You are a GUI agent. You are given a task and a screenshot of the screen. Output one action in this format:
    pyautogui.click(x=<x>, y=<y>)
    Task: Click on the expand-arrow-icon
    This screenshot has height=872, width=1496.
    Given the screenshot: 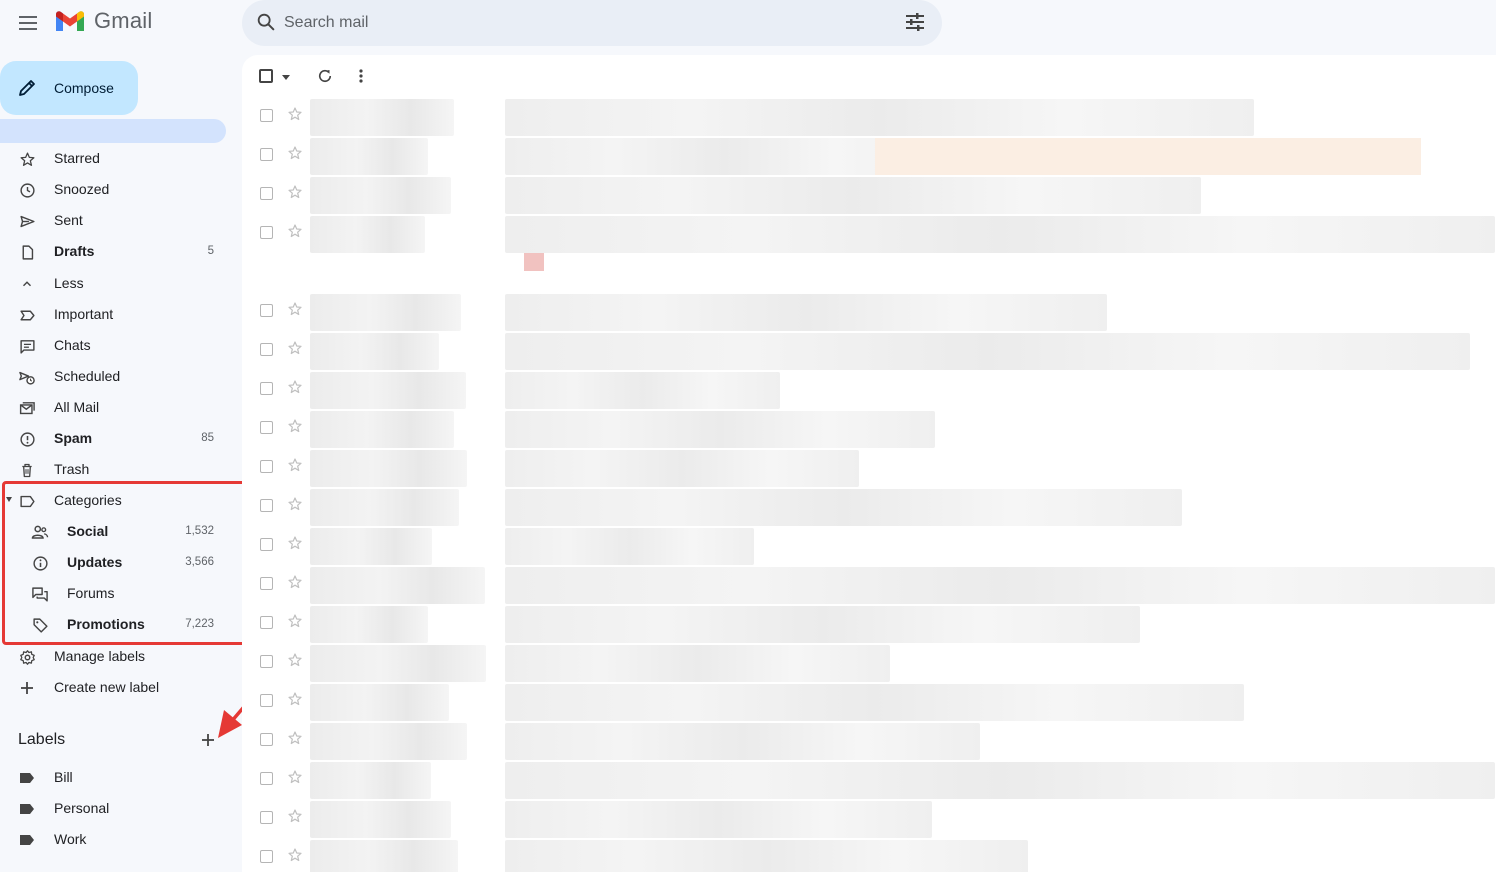 What is the action you would take?
    pyautogui.click(x=9, y=499)
    